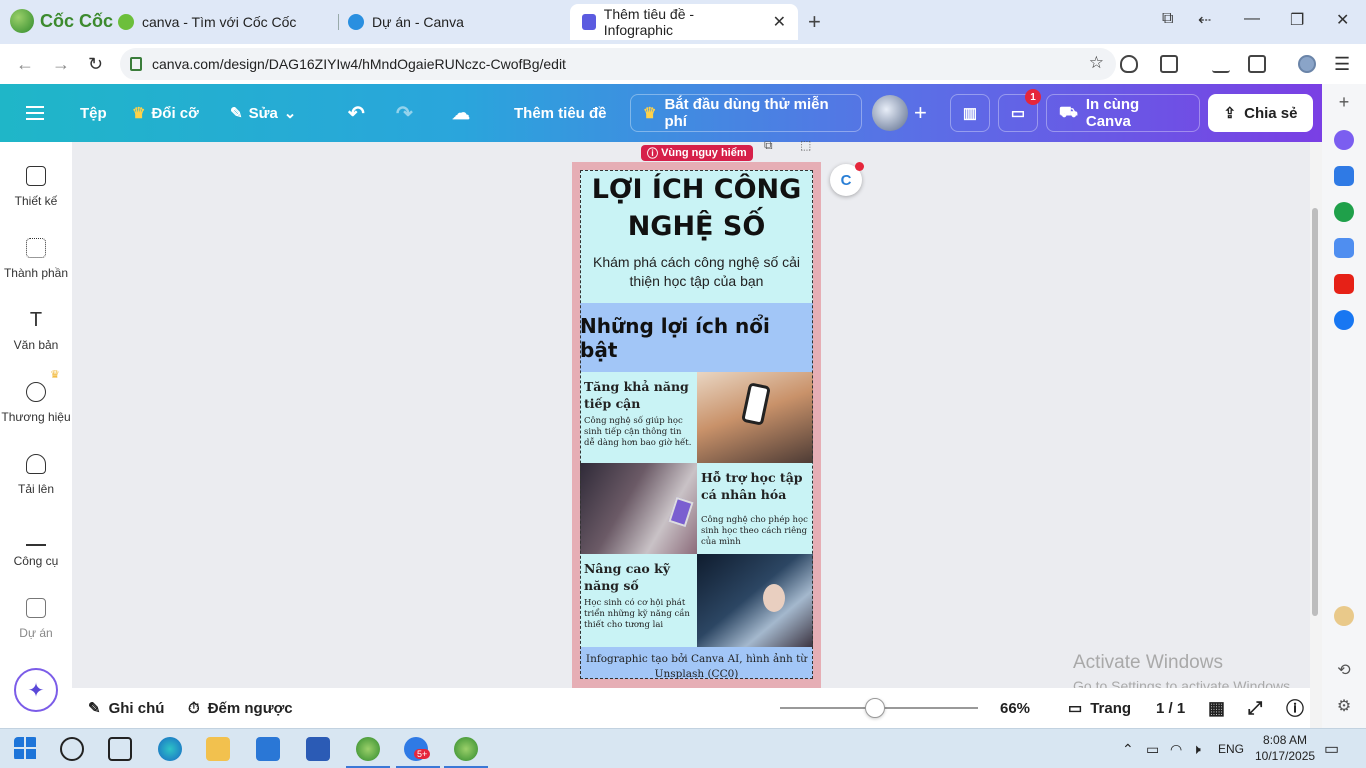 This screenshot has width=1366, height=768. Describe the element at coordinates (704, 153) in the screenshot. I see `danger-zone-text: Vùng nguy hiểm` at that location.